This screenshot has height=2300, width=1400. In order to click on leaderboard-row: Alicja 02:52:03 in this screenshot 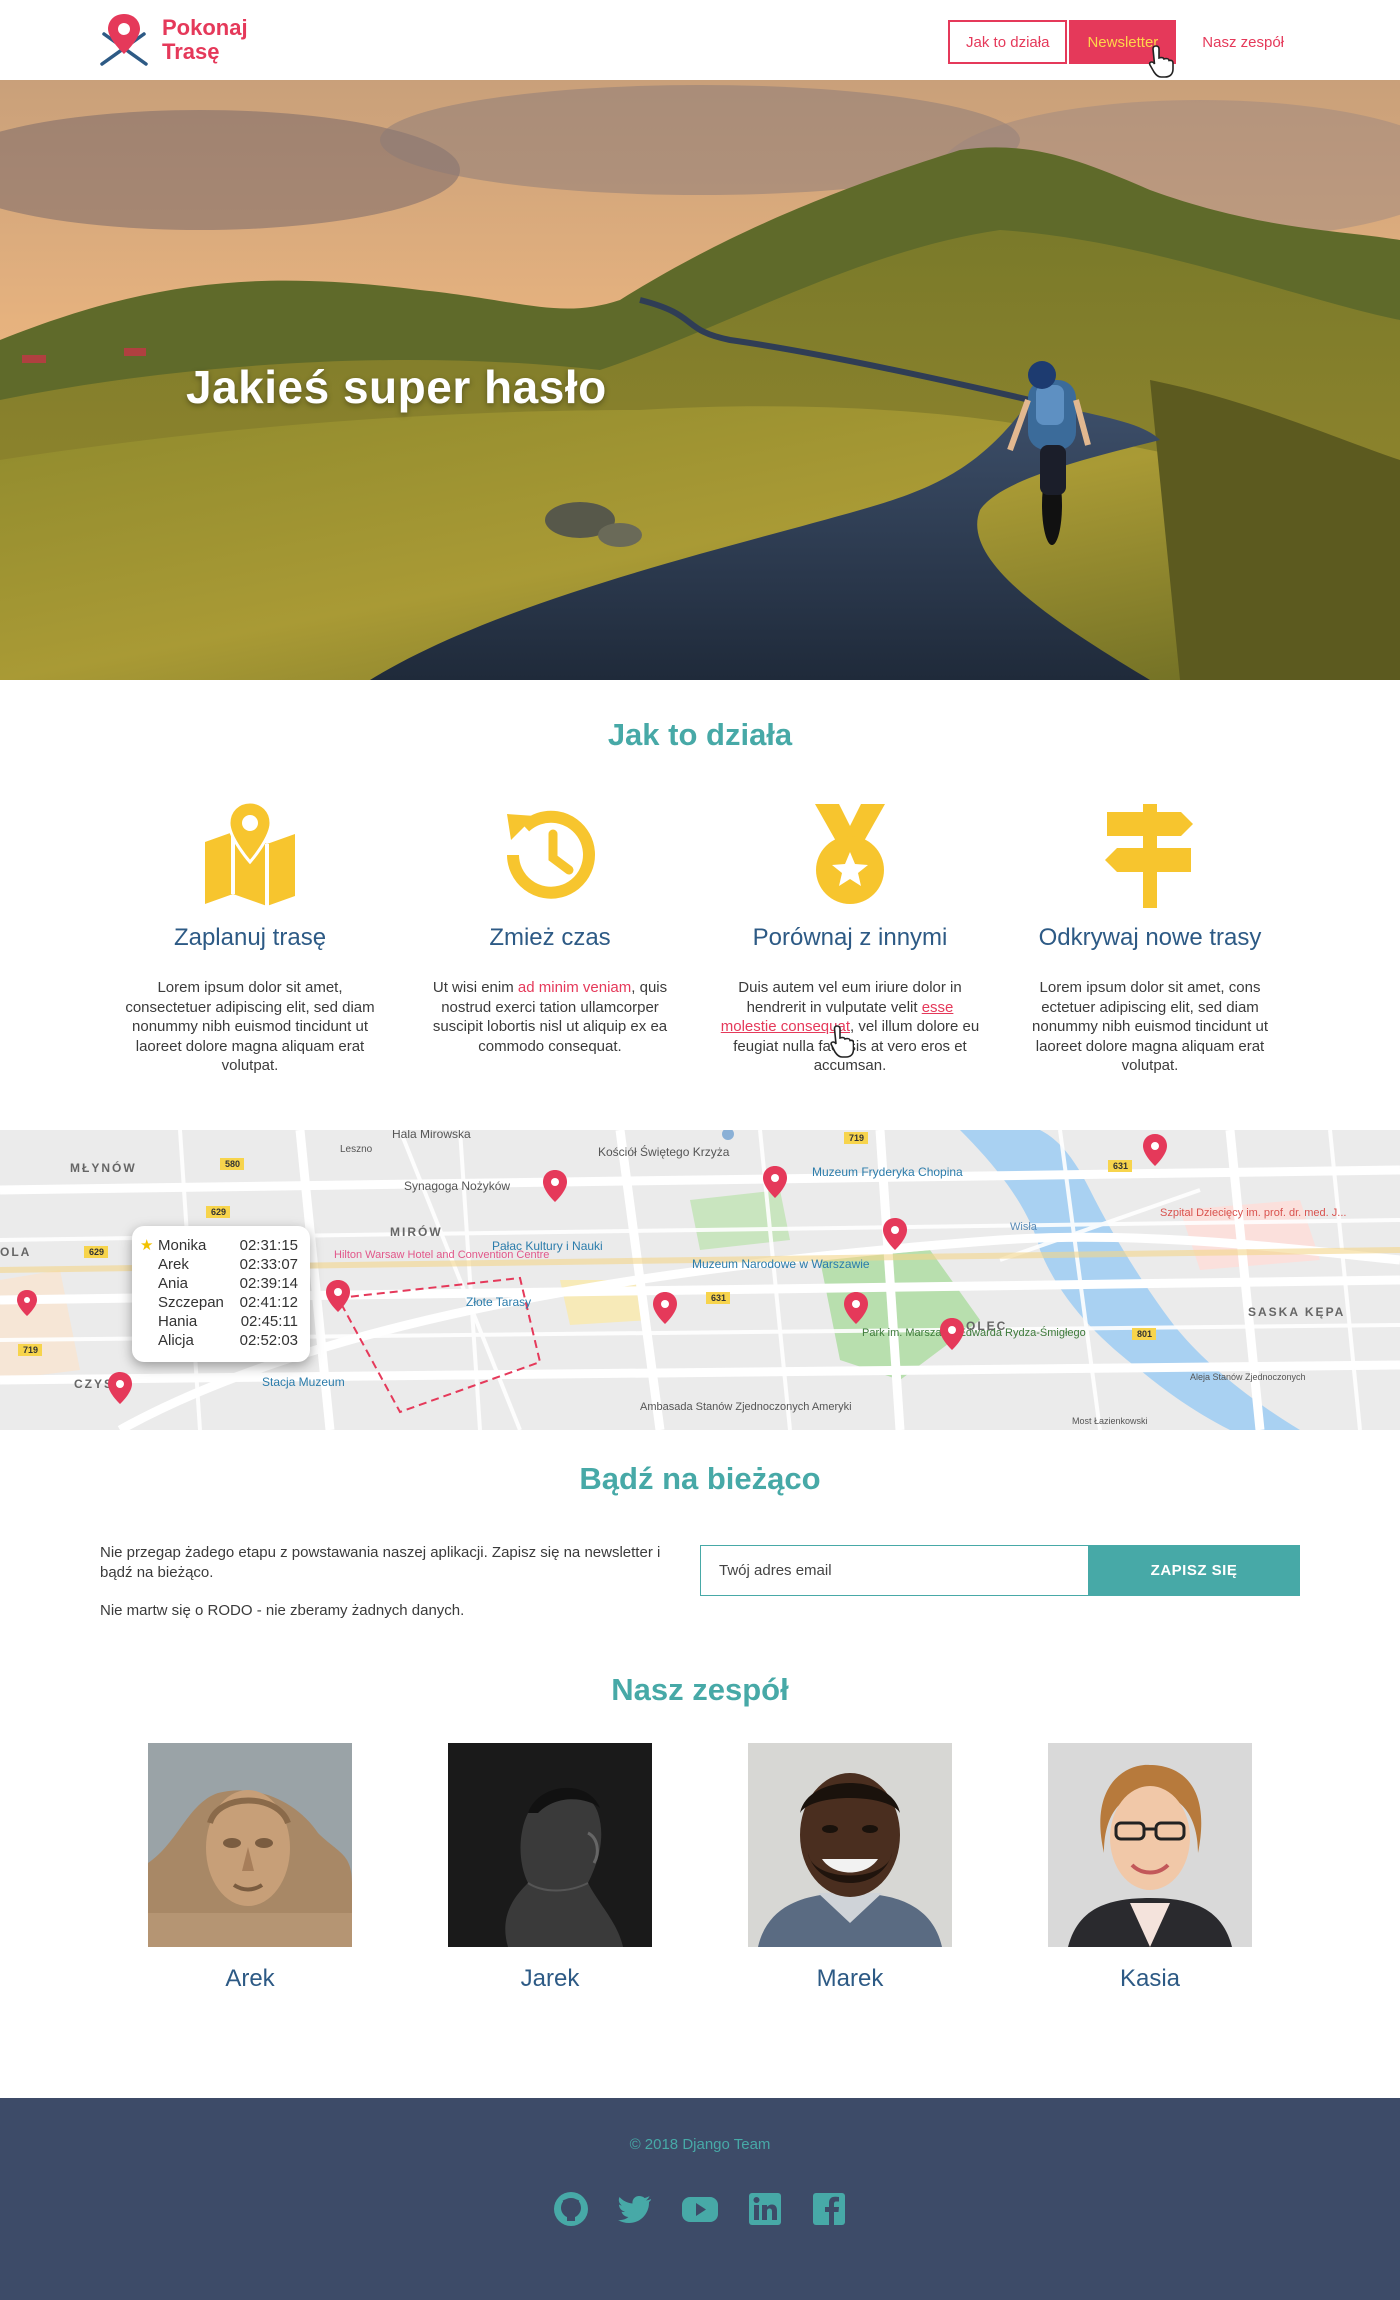, I will do `click(219, 1340)`.